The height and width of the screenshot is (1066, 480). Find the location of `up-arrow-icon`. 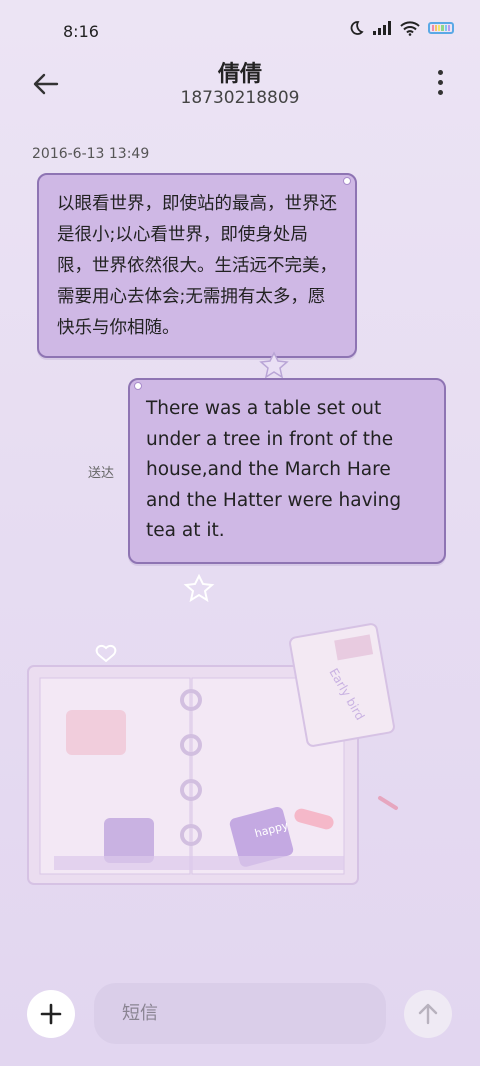

up-arrow-icon is located at coordinates (428, 1014).